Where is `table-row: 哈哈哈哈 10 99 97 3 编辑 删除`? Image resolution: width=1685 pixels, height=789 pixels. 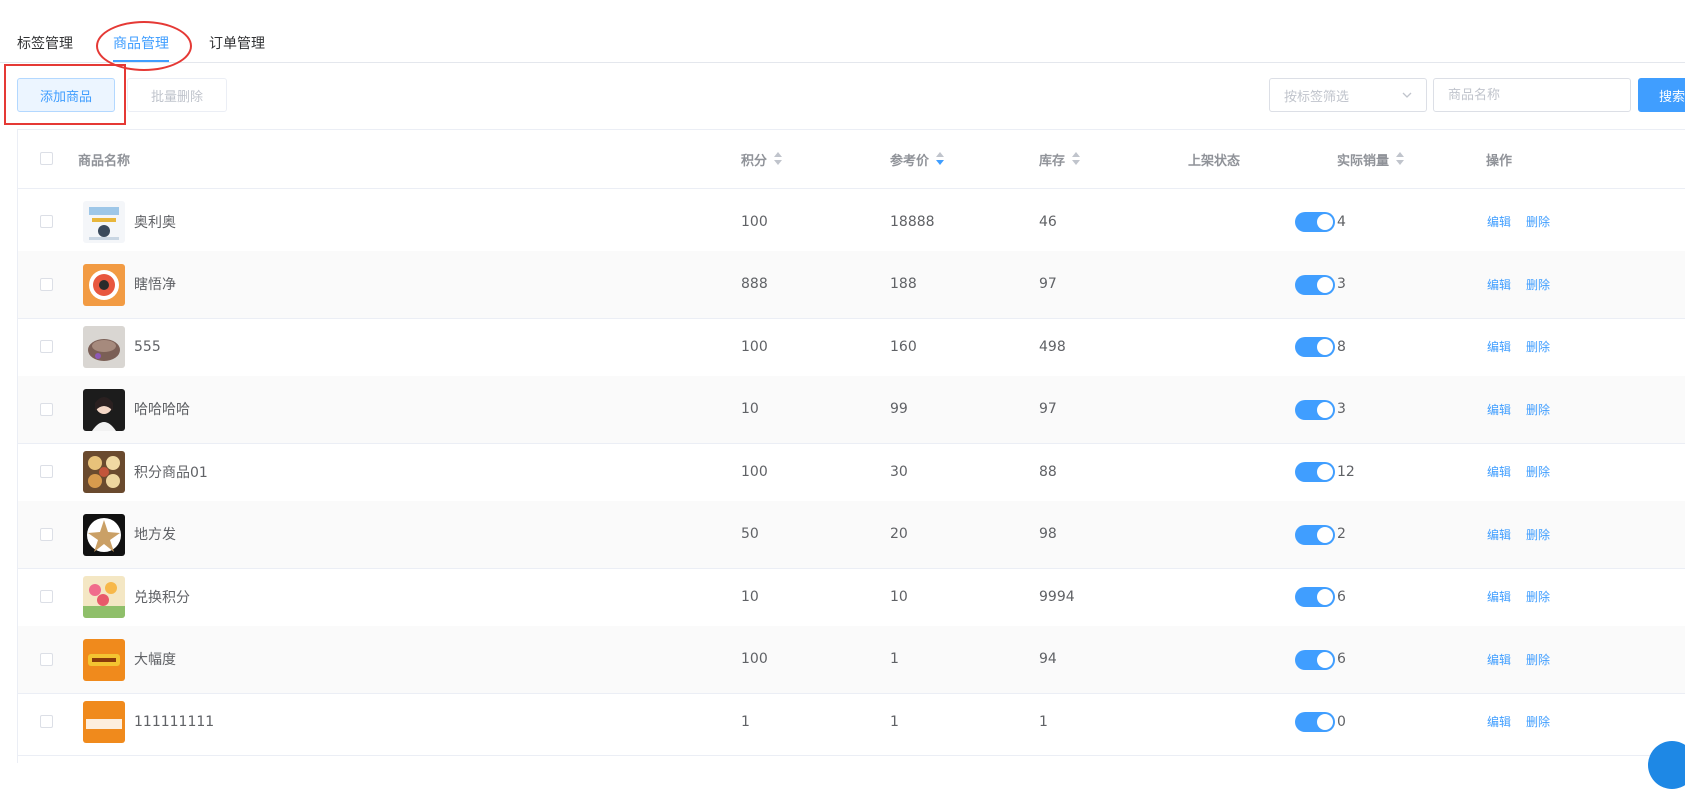
table-row: 哈哈哈哈 10 99 97 3 编辑 删除 is located at coordinates (851, 409).